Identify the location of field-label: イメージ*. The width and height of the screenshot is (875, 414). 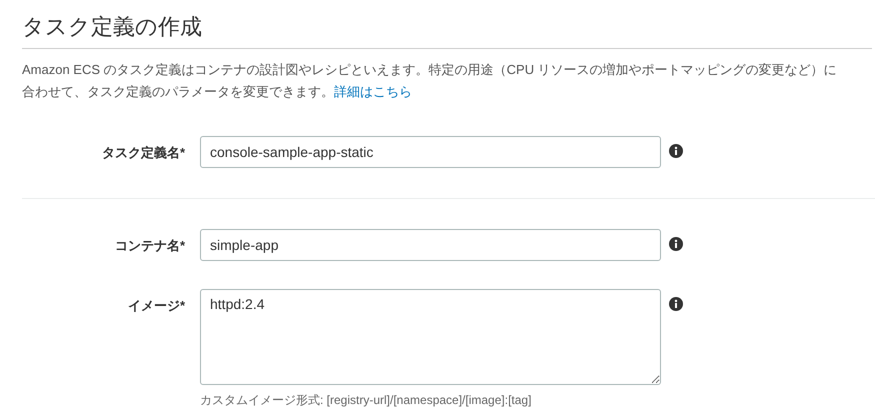
(155, 306).